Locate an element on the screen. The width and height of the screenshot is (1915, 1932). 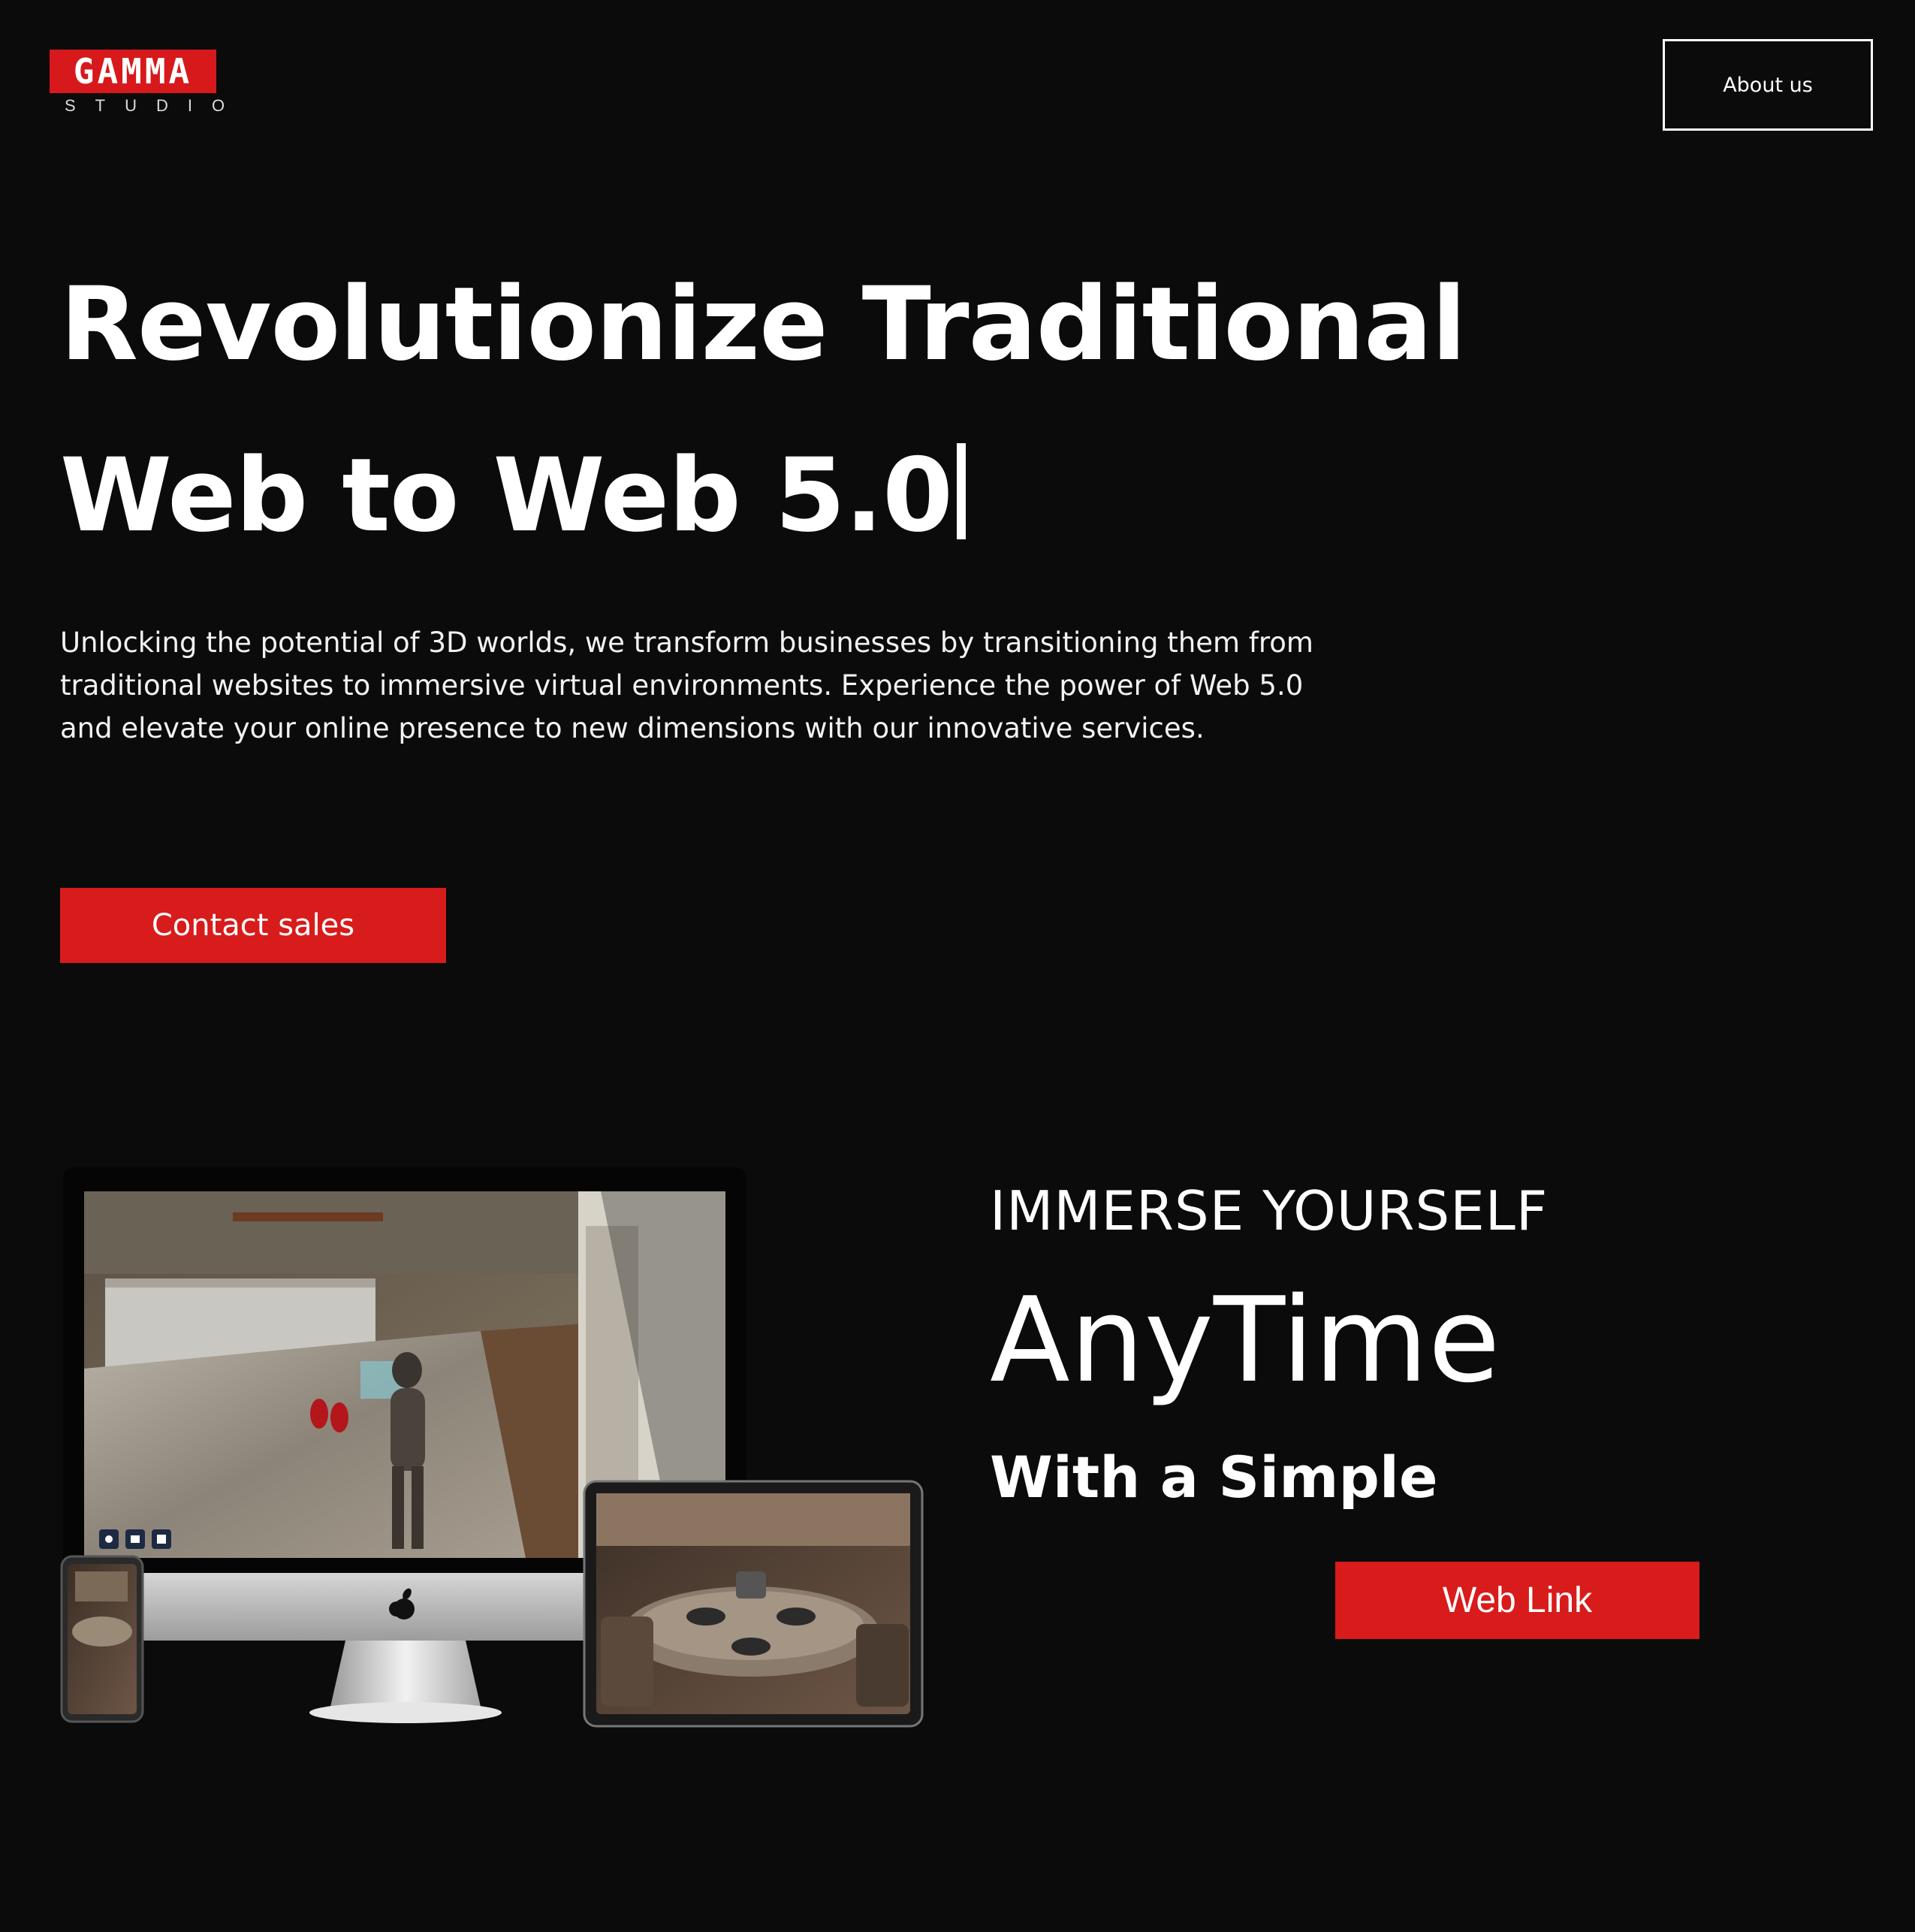
headline-line-2: Web to Web 5.0 is located at coordinates (506, 495).